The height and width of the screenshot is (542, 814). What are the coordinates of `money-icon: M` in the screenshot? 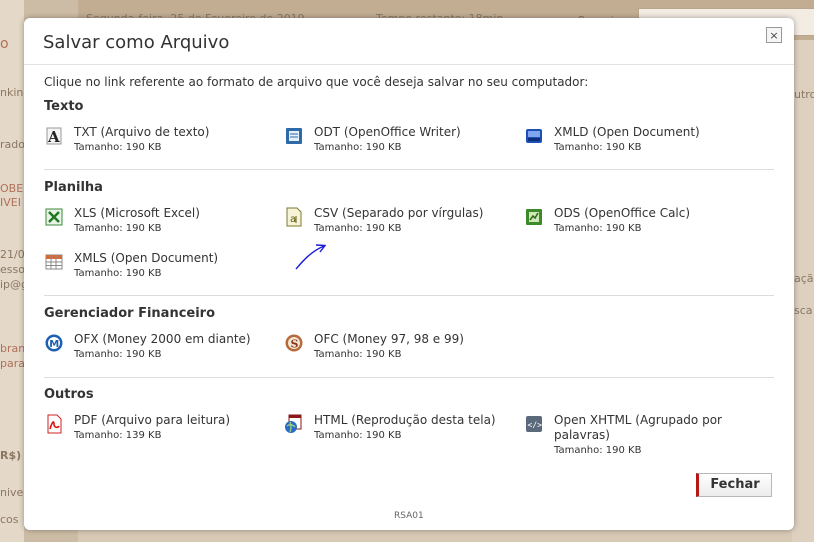 It's located at (54, 343).